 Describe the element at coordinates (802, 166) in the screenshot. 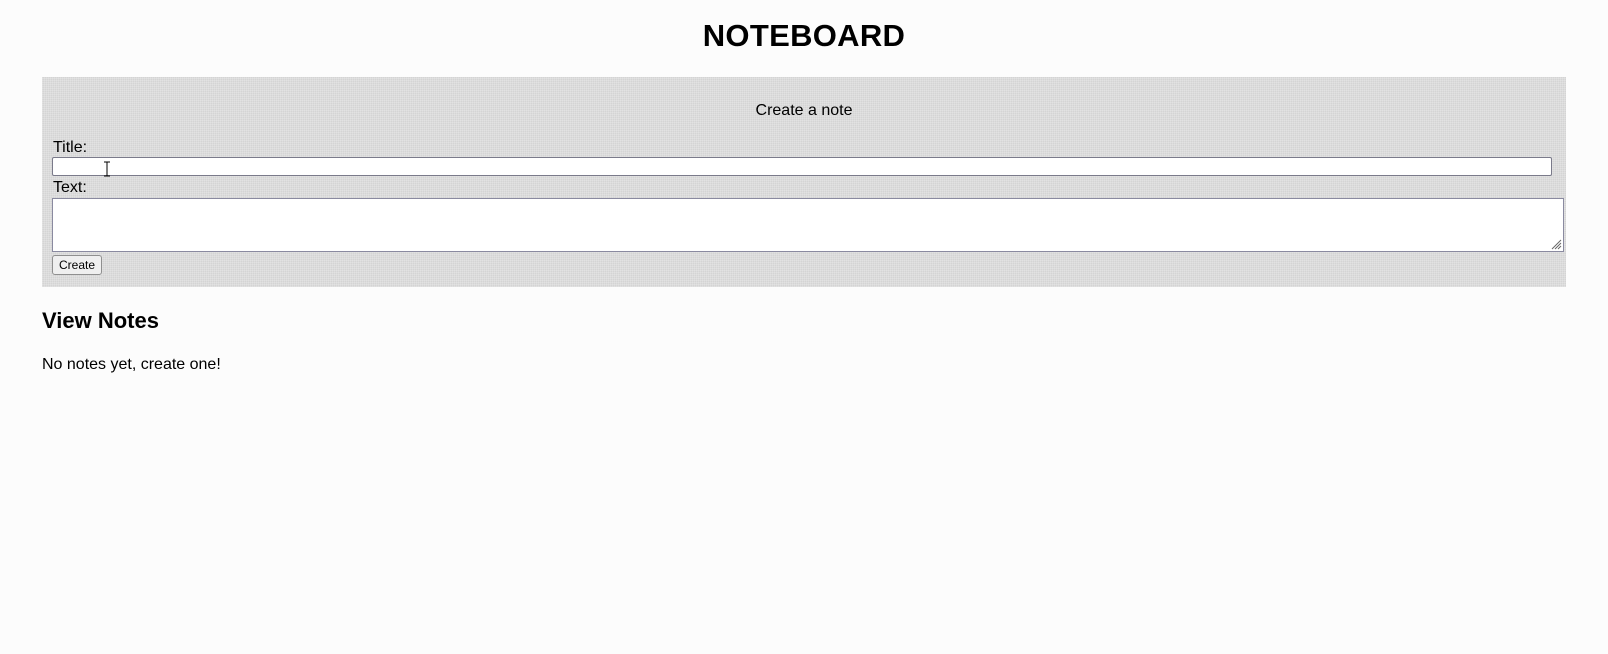

I see `title-input` at that location.